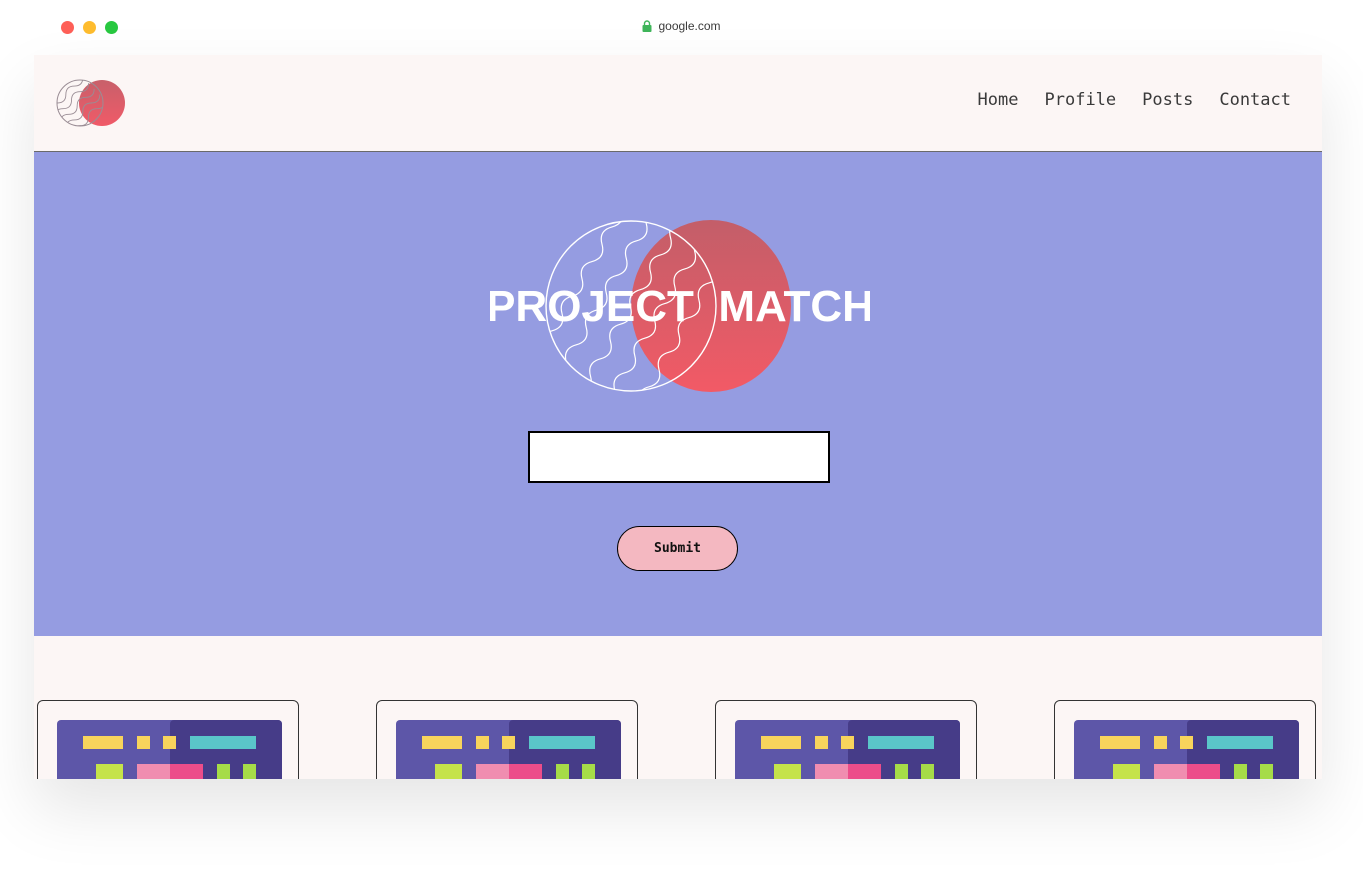  I want to click on address-bar: google.com, so click(681, 26).